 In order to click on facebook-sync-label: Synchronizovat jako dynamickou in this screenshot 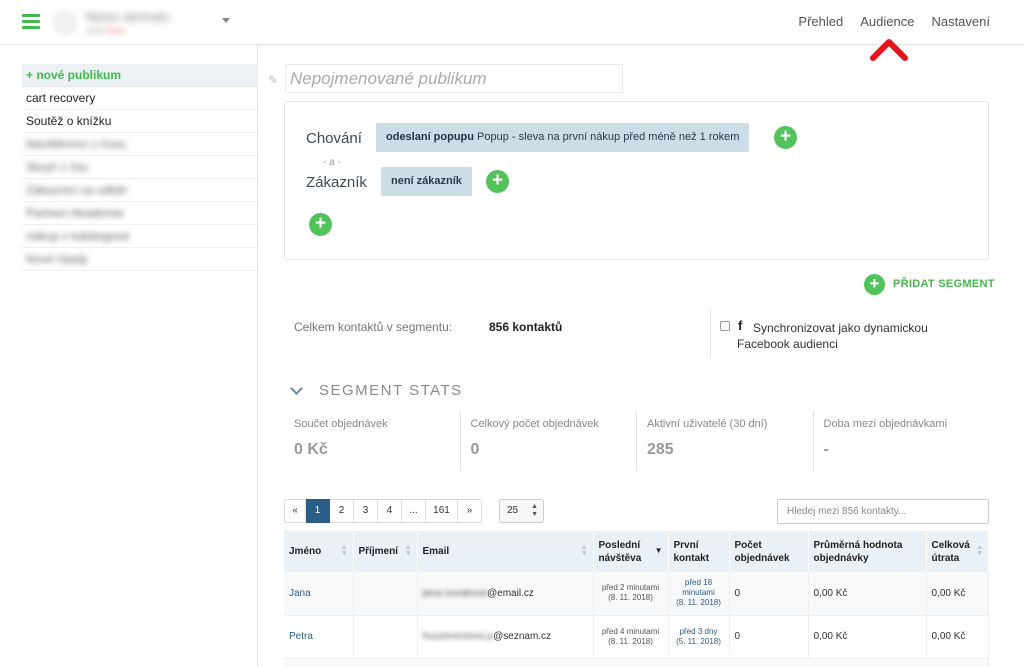, I will do `click(840, 328)`.